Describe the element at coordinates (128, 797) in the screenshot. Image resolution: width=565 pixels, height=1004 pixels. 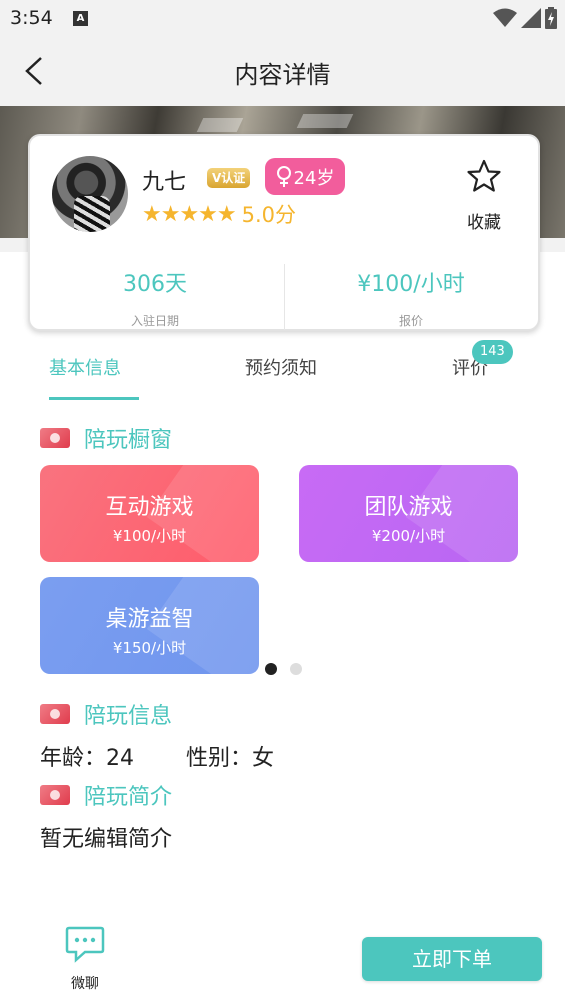
I see `intro-title: 陪玩简介` at that location.